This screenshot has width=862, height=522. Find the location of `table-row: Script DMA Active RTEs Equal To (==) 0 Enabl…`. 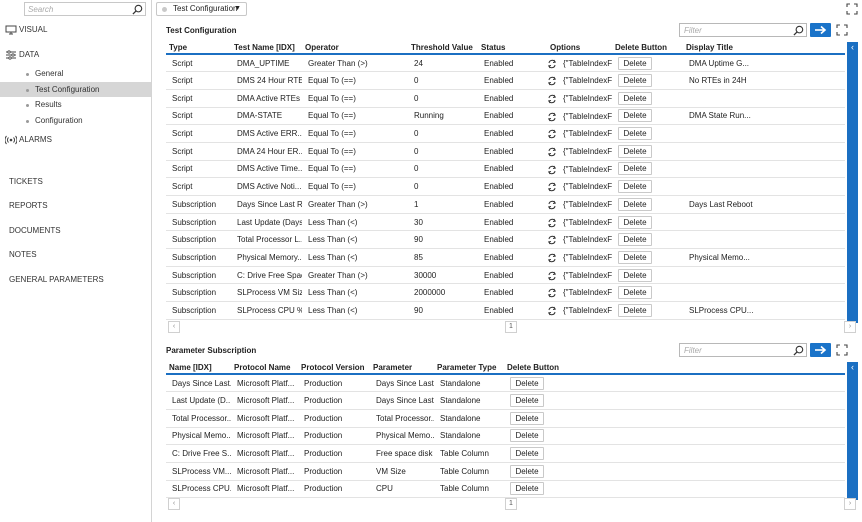

table-row: Script DMA Active RTEs Equal To (==) 0 Enabl… is located at coordinates (505, 98).